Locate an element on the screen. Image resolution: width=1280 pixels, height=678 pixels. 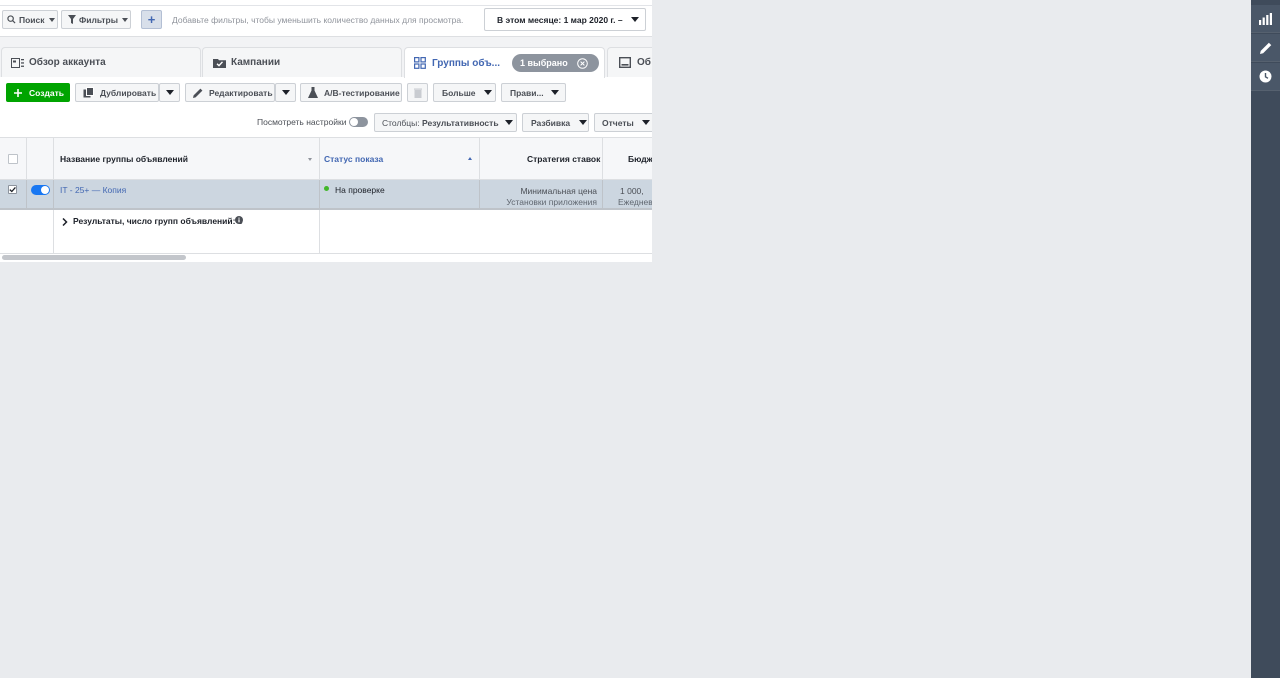
rail-edit-button is located at coordinates (1265, 48).